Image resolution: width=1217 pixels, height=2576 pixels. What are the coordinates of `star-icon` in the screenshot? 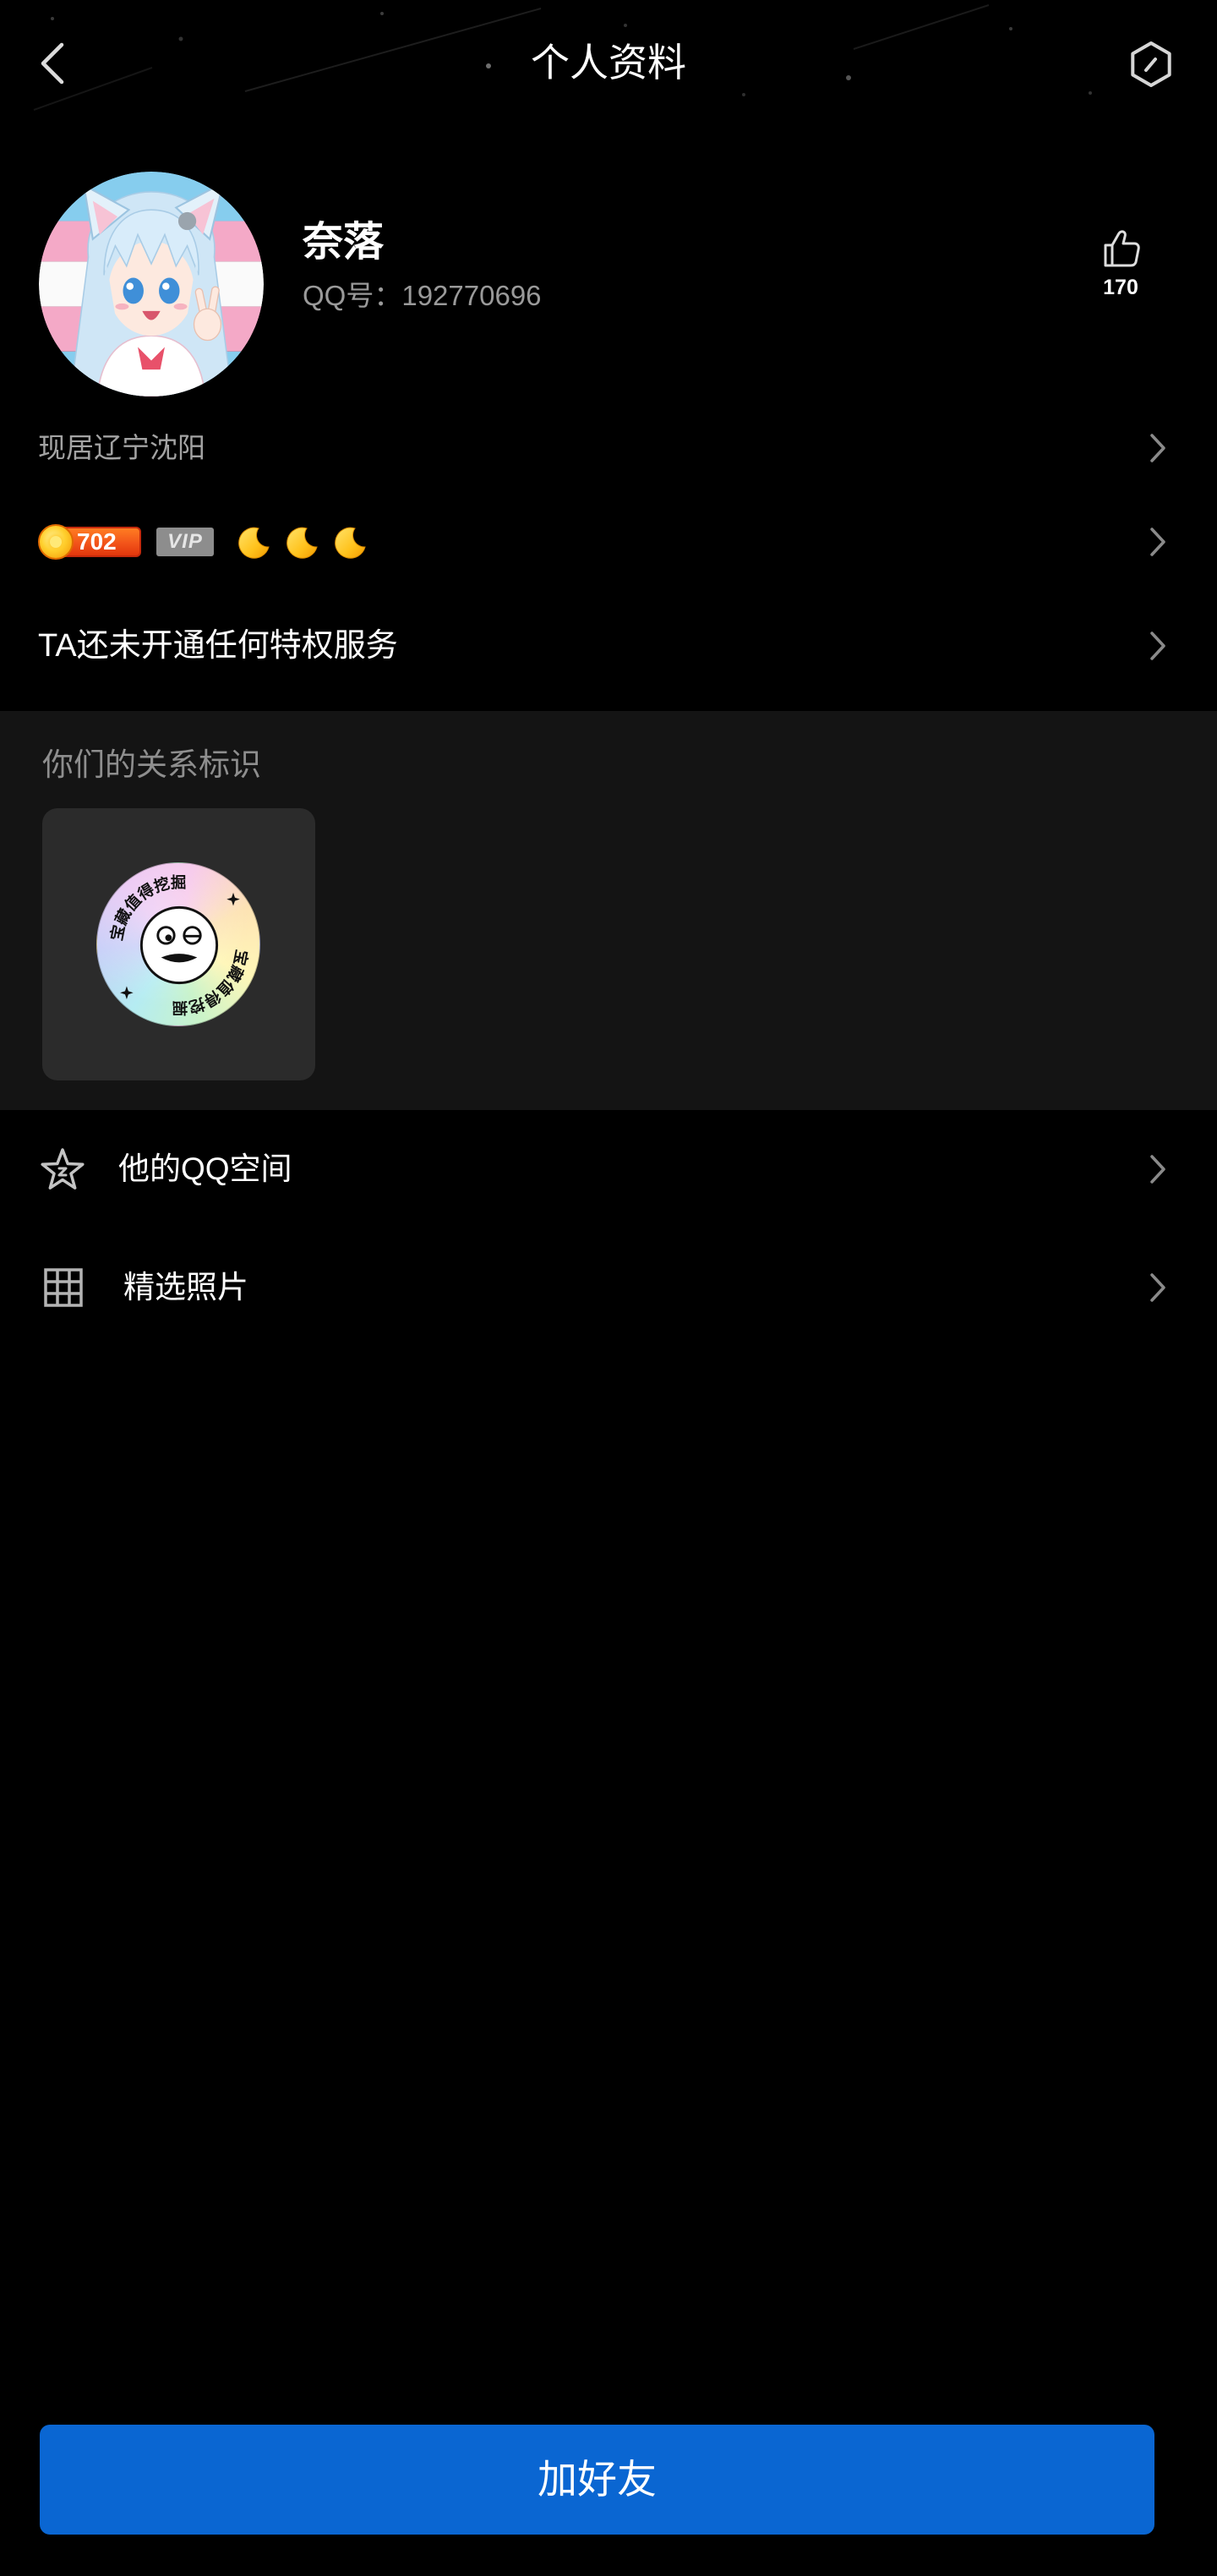 It's located at (63, 1169).